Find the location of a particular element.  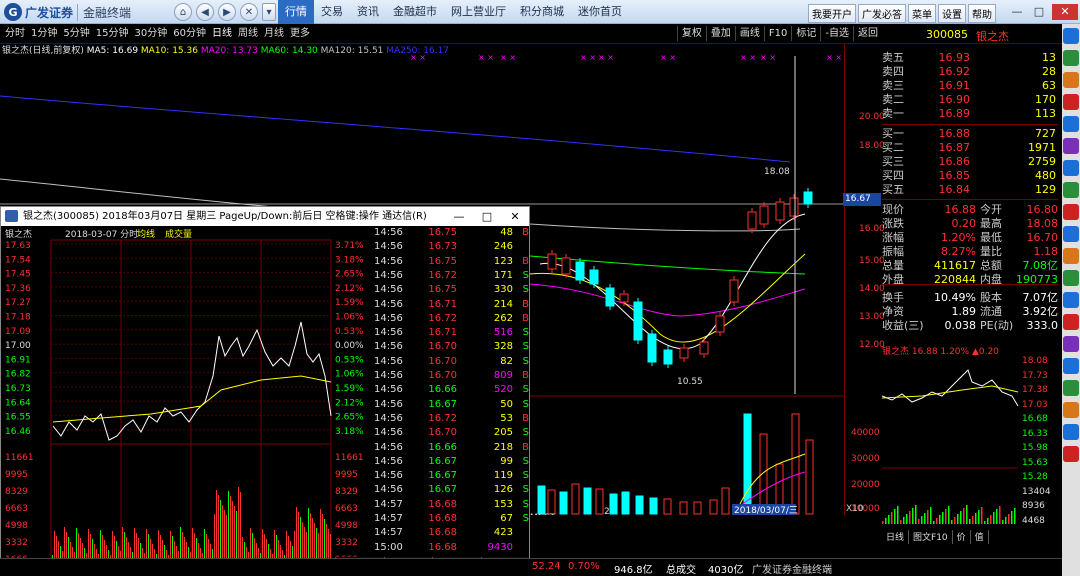

ask-row: 卖二 16.90 170 is located at coordinates (970, 99).